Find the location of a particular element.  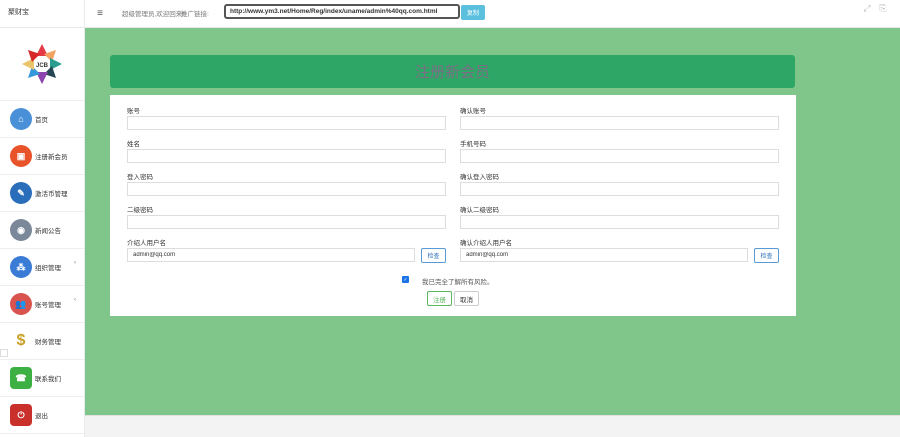

pen-icon: ✎ is located at coordinates (21, 193).